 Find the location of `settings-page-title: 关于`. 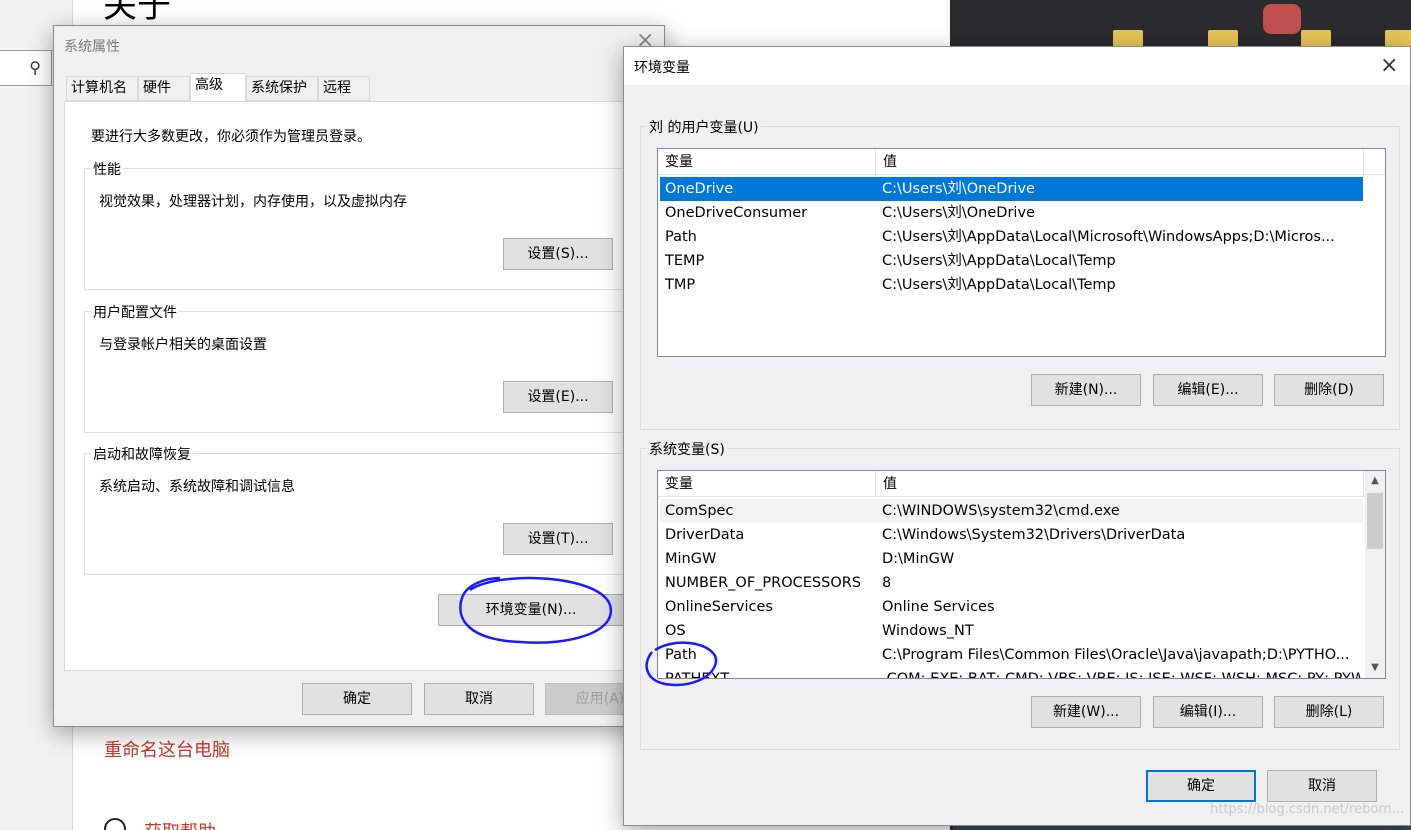

settings-page-title: 关于 is located at coordinates (137, 13).